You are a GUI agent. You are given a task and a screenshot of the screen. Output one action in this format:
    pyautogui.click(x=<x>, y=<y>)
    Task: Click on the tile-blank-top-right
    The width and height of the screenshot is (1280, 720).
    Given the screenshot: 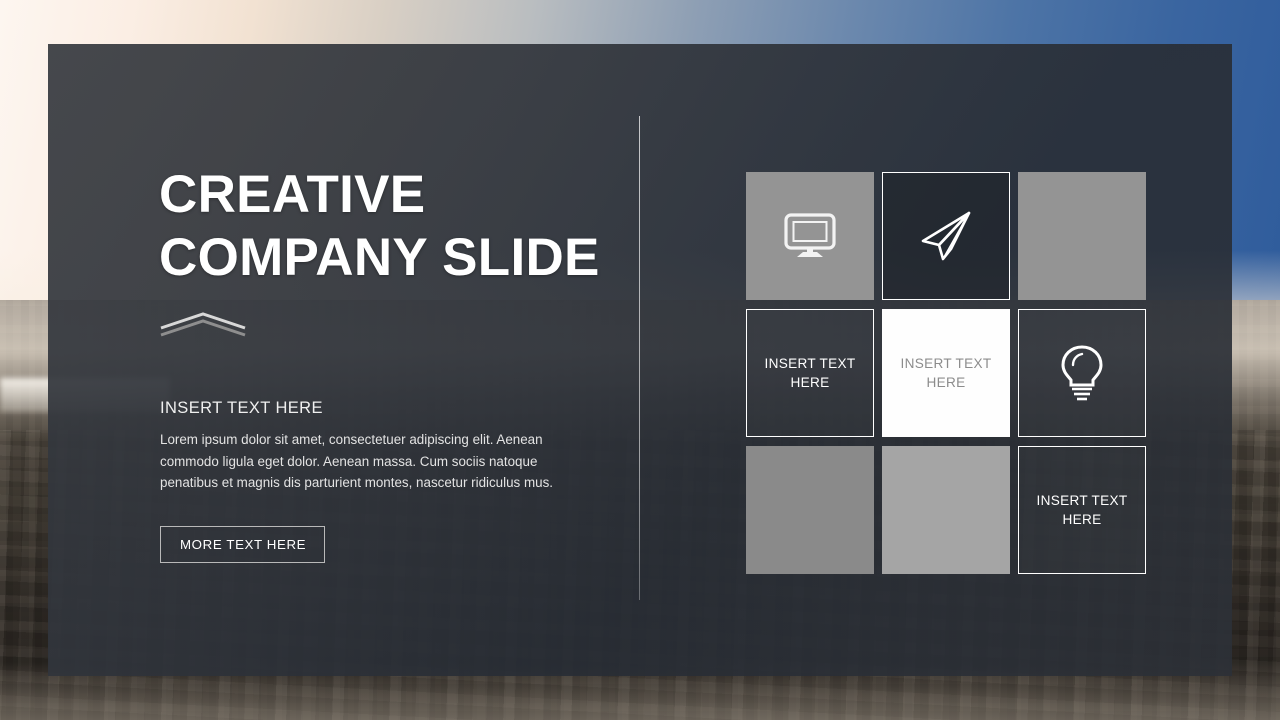 What is the action you would take?
    pyautogui.click(x=1082, y=236)
    